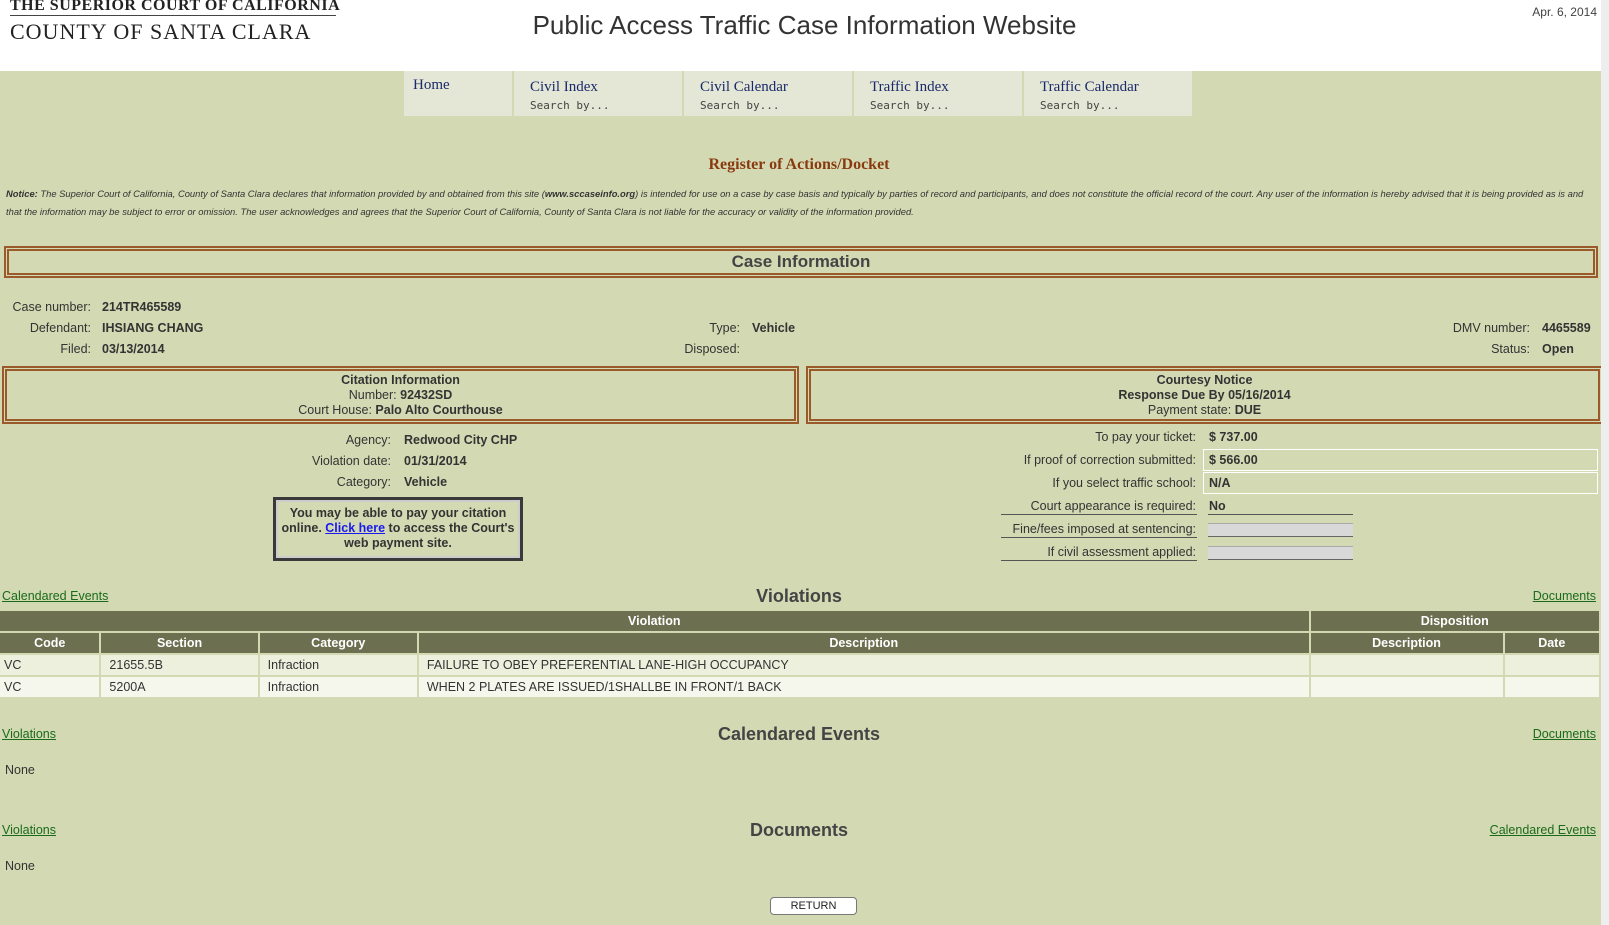 The image size is (1609, 925). Describe the element at coordinates (564, 87) in the screenshot. I see `tab-label: Civil Index` at that location.